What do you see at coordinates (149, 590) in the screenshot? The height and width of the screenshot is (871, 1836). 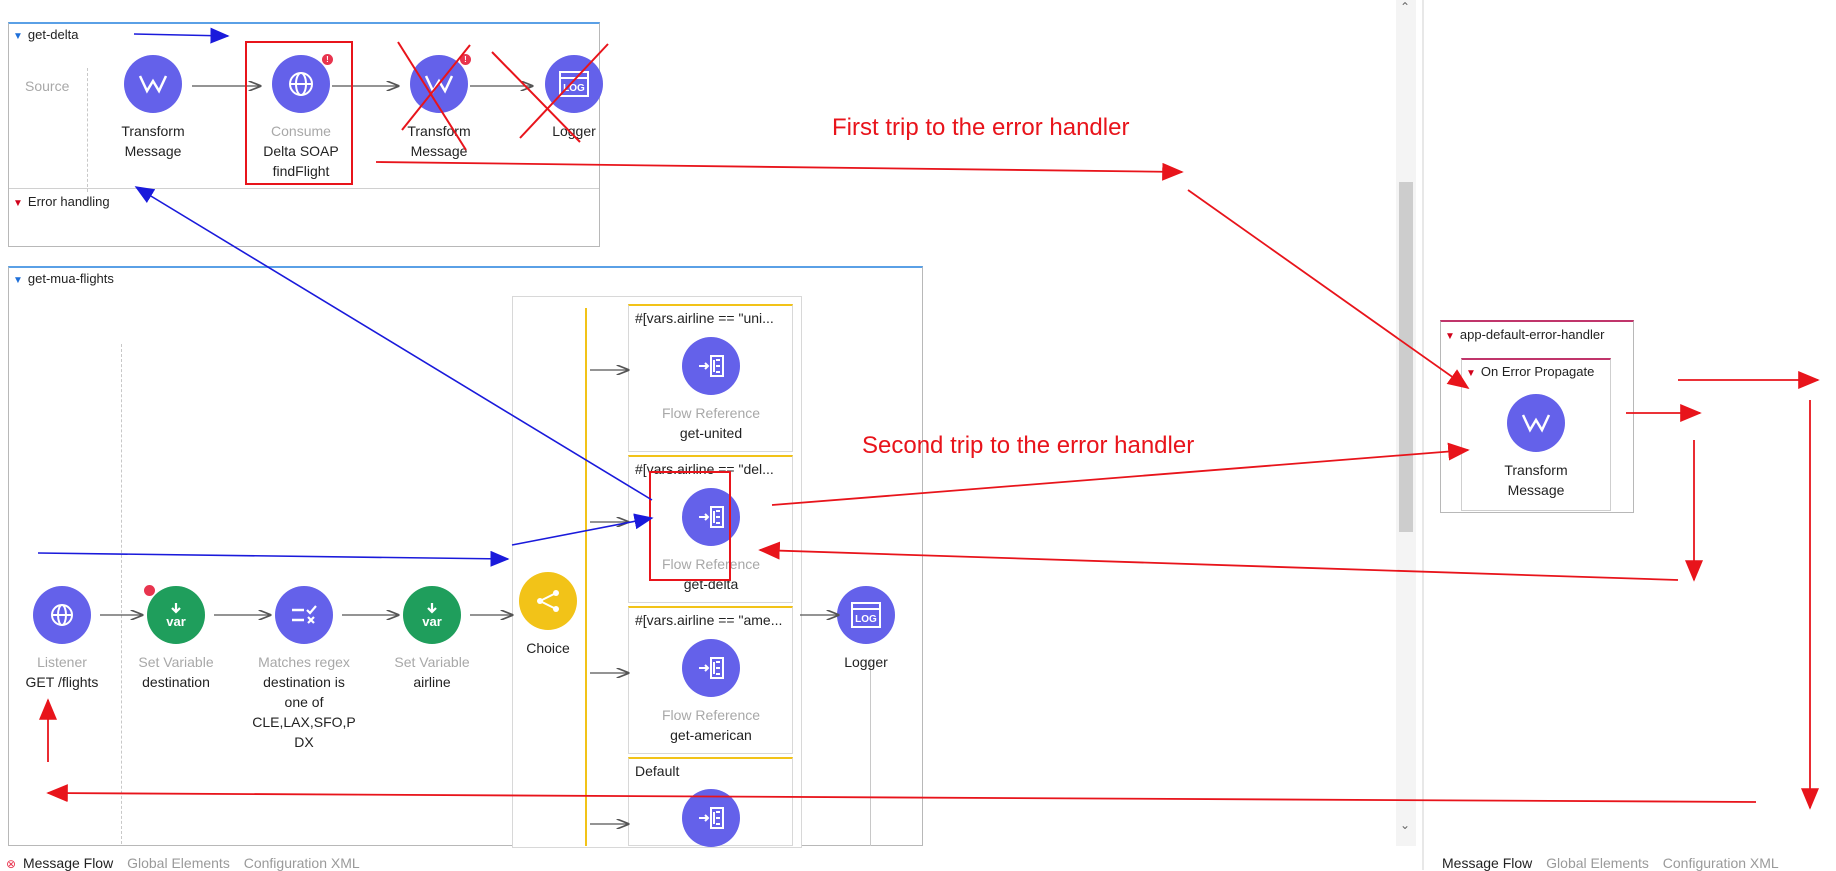 I see `breakpoint-dot-icon` at bounding box center [149, 590].